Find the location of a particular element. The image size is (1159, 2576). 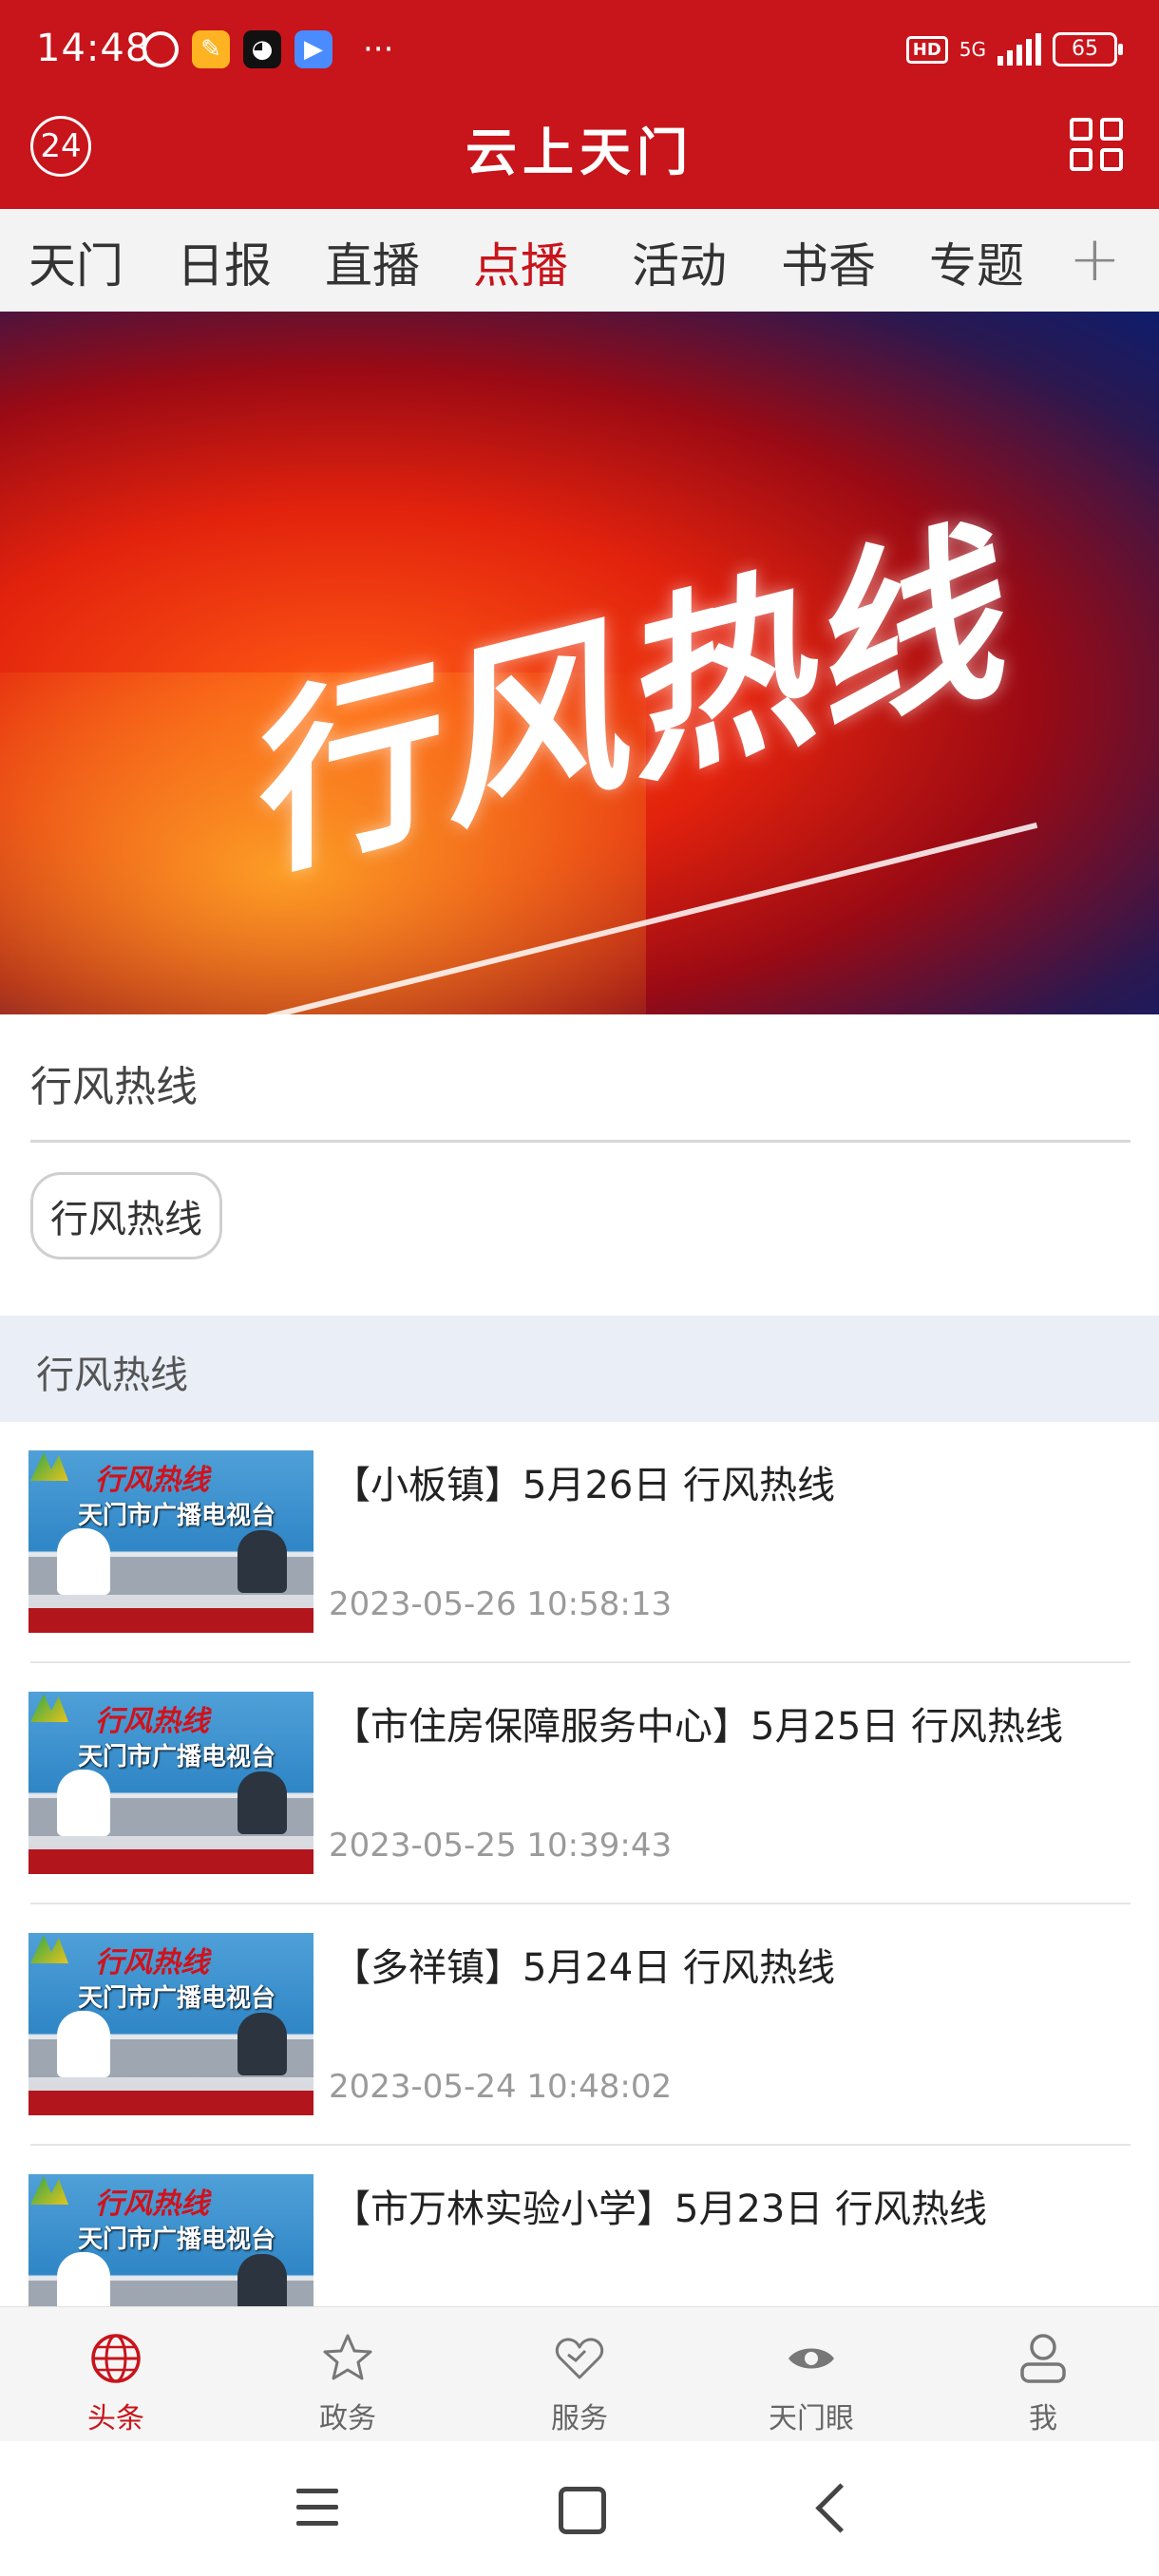

section-header: 行风热线 is located at coordinates (579, 1369).